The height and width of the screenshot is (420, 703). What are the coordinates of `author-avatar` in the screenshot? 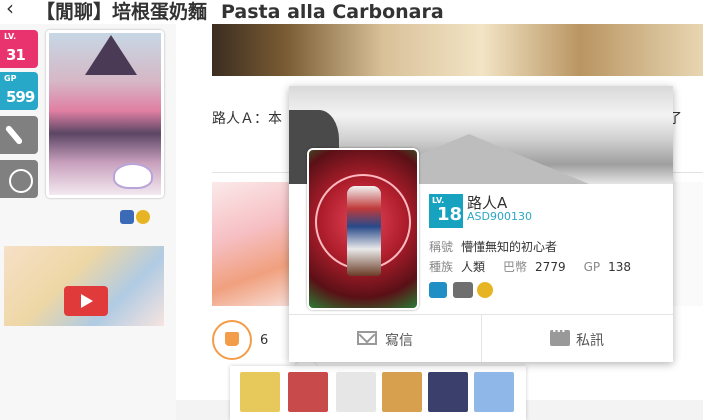 It's located at (105, 114).